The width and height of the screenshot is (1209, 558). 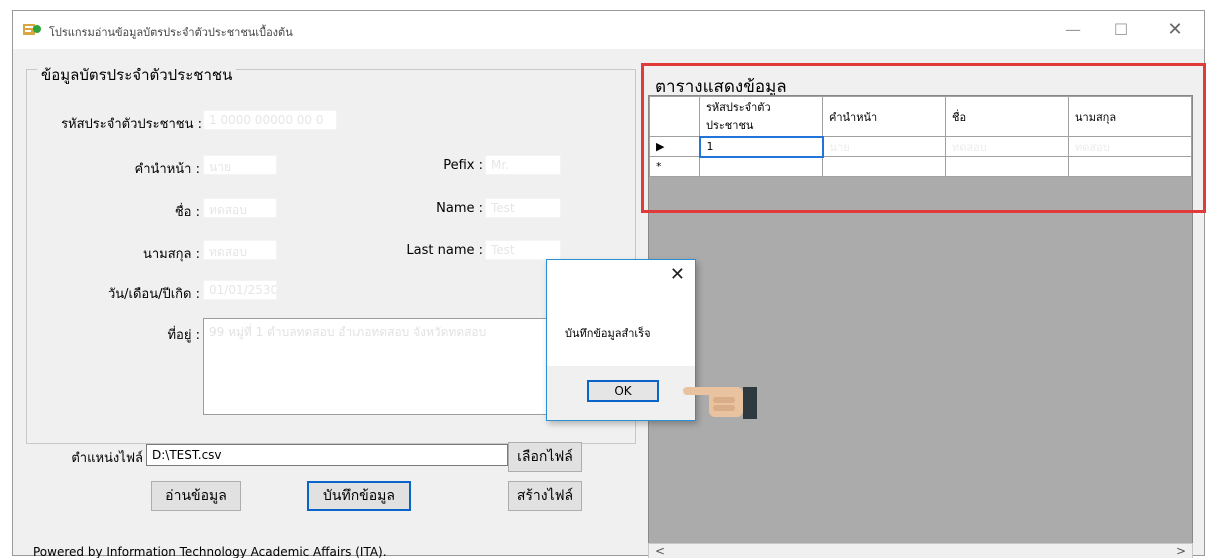 What do you see at coordinates (677, 274) in the screenshot?
I see `dialog-close-button: ✕` at bounding box center [677, 274].